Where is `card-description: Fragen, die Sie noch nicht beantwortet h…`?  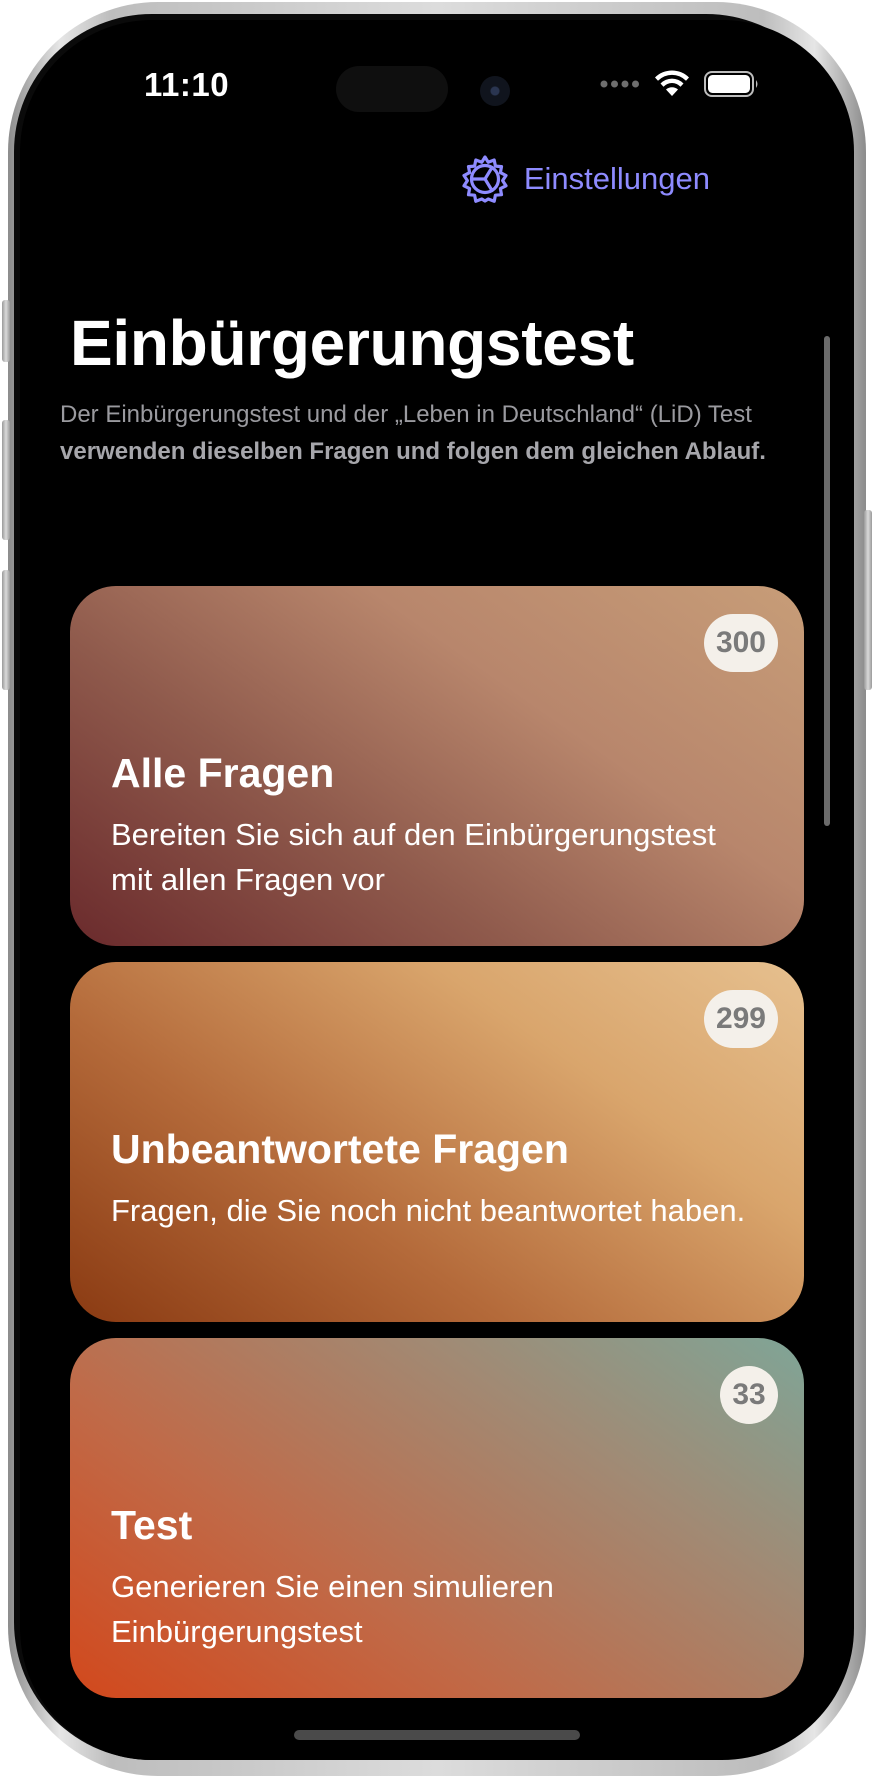 card-description: Fragen, die Sie noch nicht beantwortet h… is located at coordinates (428, 1210).